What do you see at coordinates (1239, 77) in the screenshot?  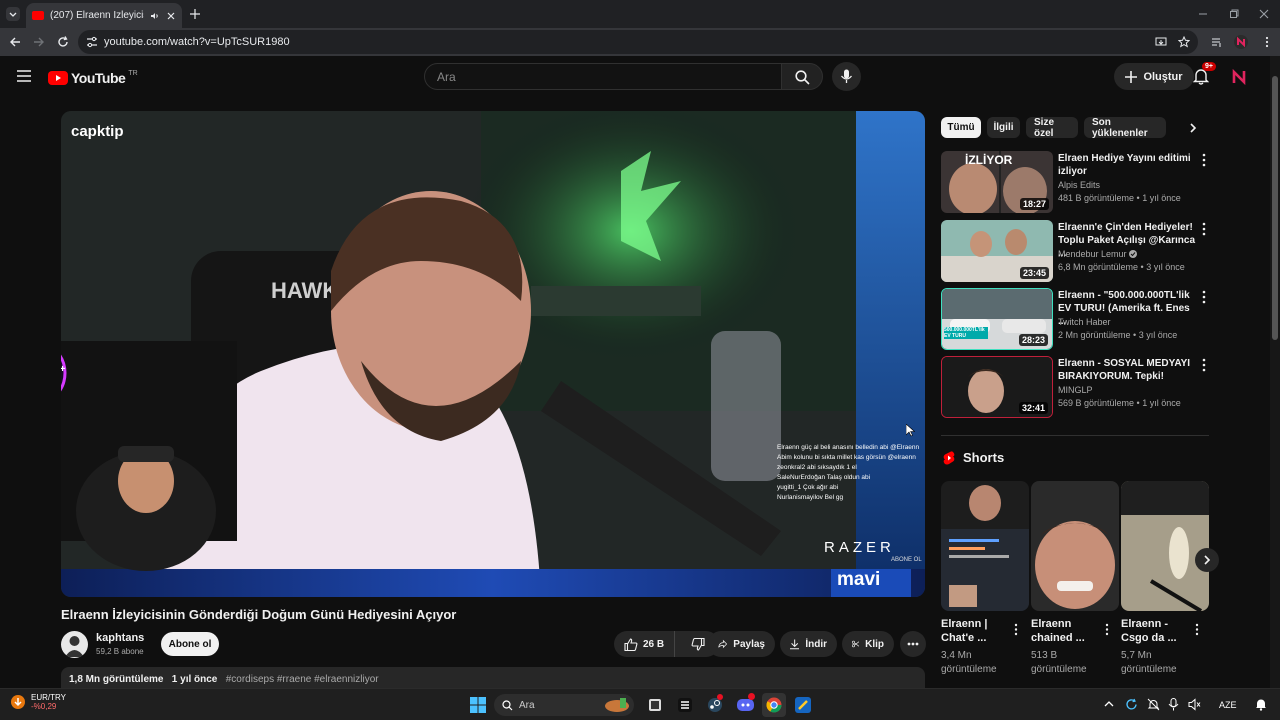 I see `account-avatar` at bounding box center [1239, 77].